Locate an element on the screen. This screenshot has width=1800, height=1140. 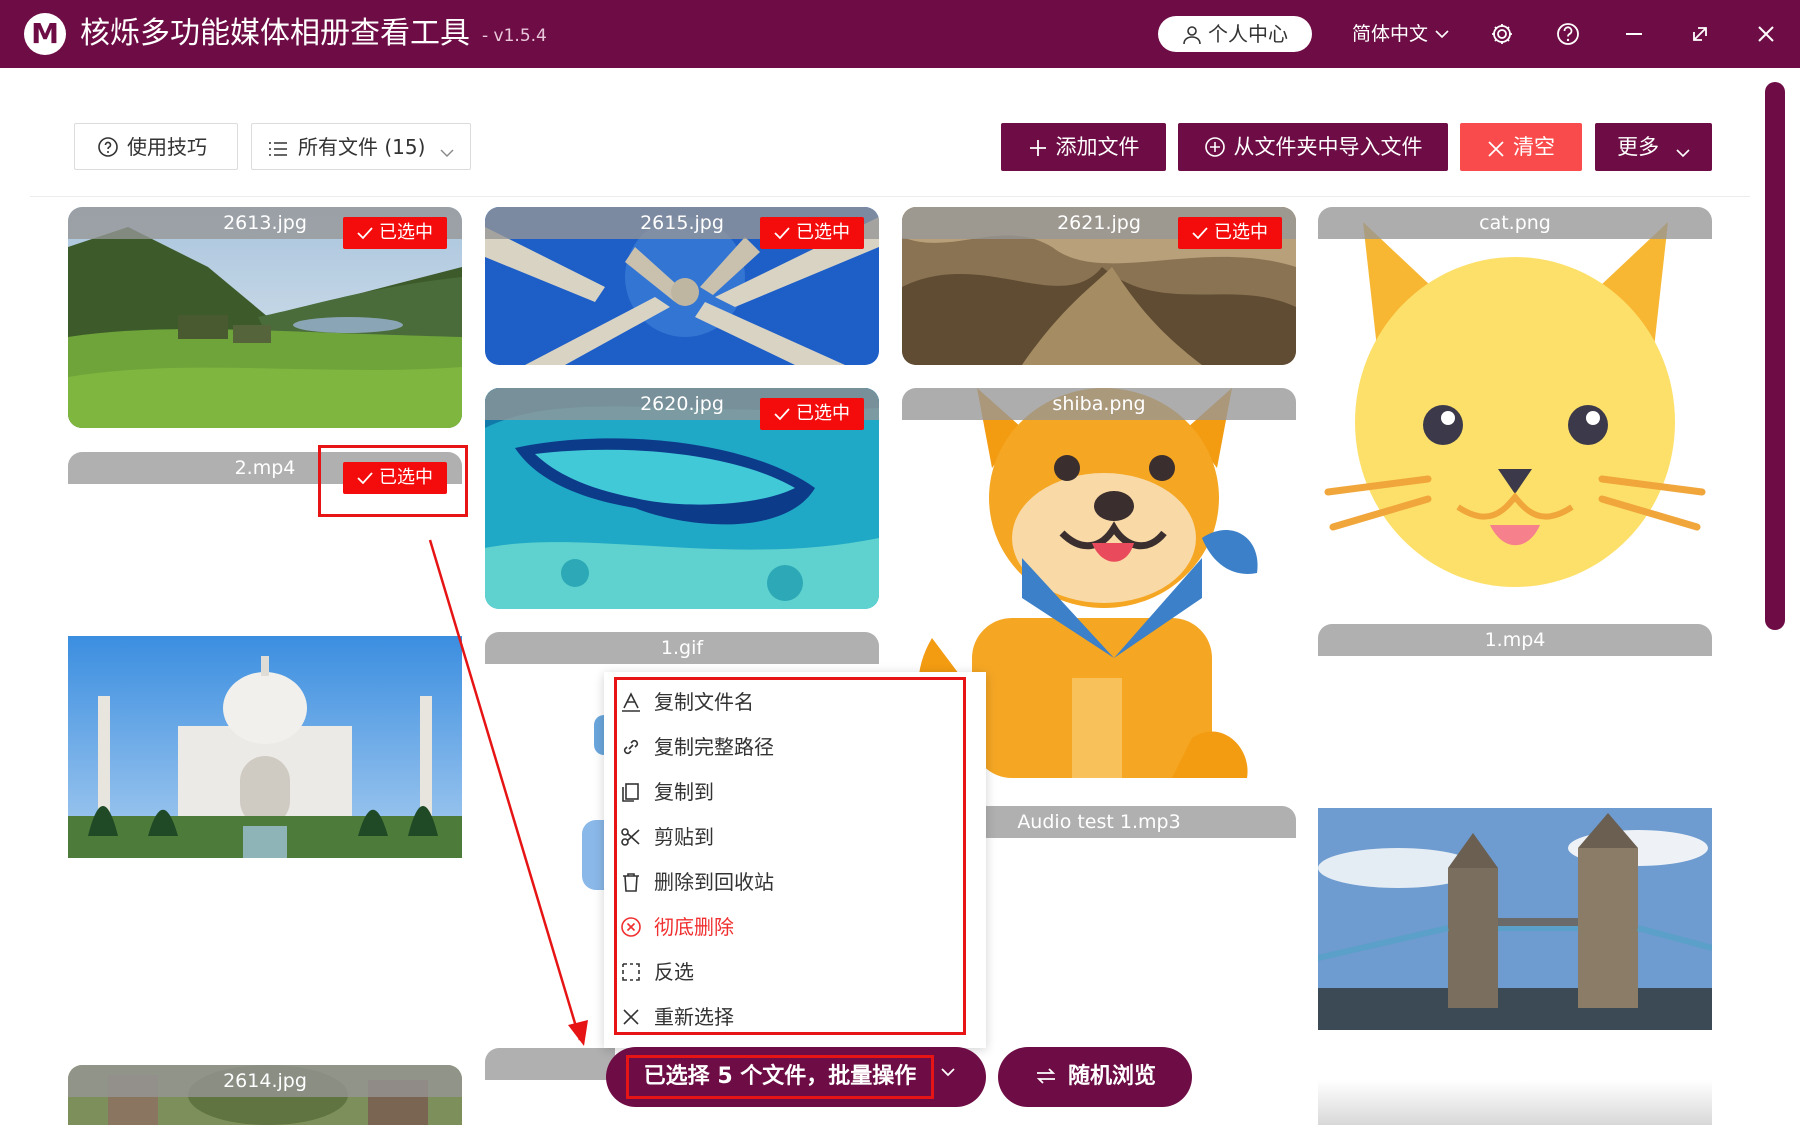
close-icon is located at coordinates (631, 1017).